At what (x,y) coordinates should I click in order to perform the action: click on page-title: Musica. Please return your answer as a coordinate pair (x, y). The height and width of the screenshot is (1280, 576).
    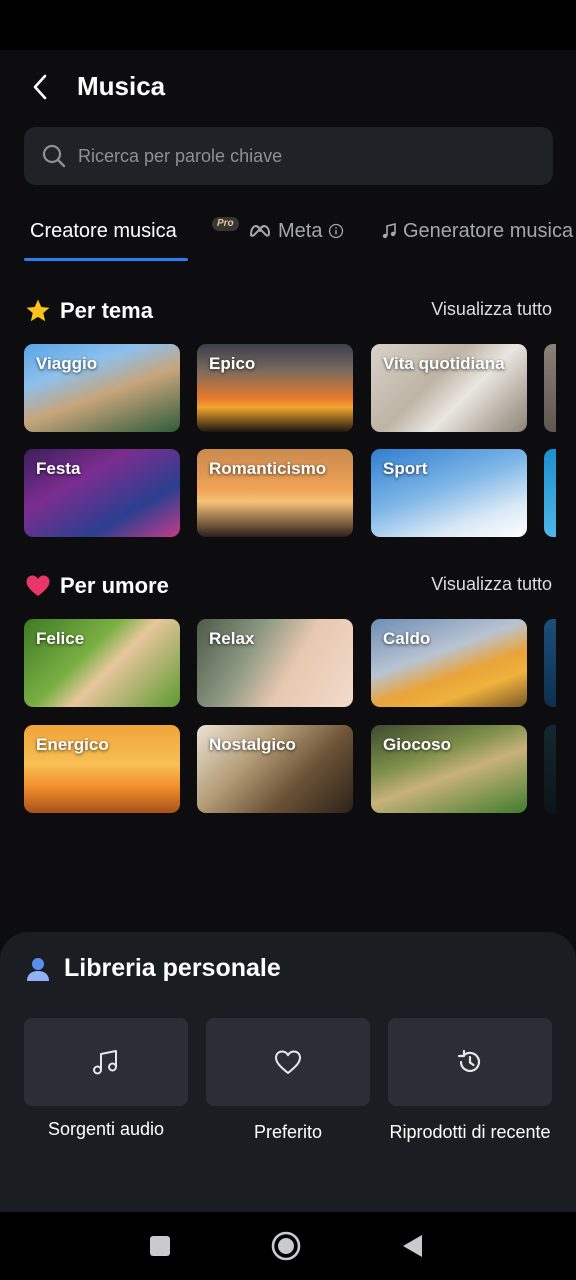
    Looking at the image, I should click on (121, 86).